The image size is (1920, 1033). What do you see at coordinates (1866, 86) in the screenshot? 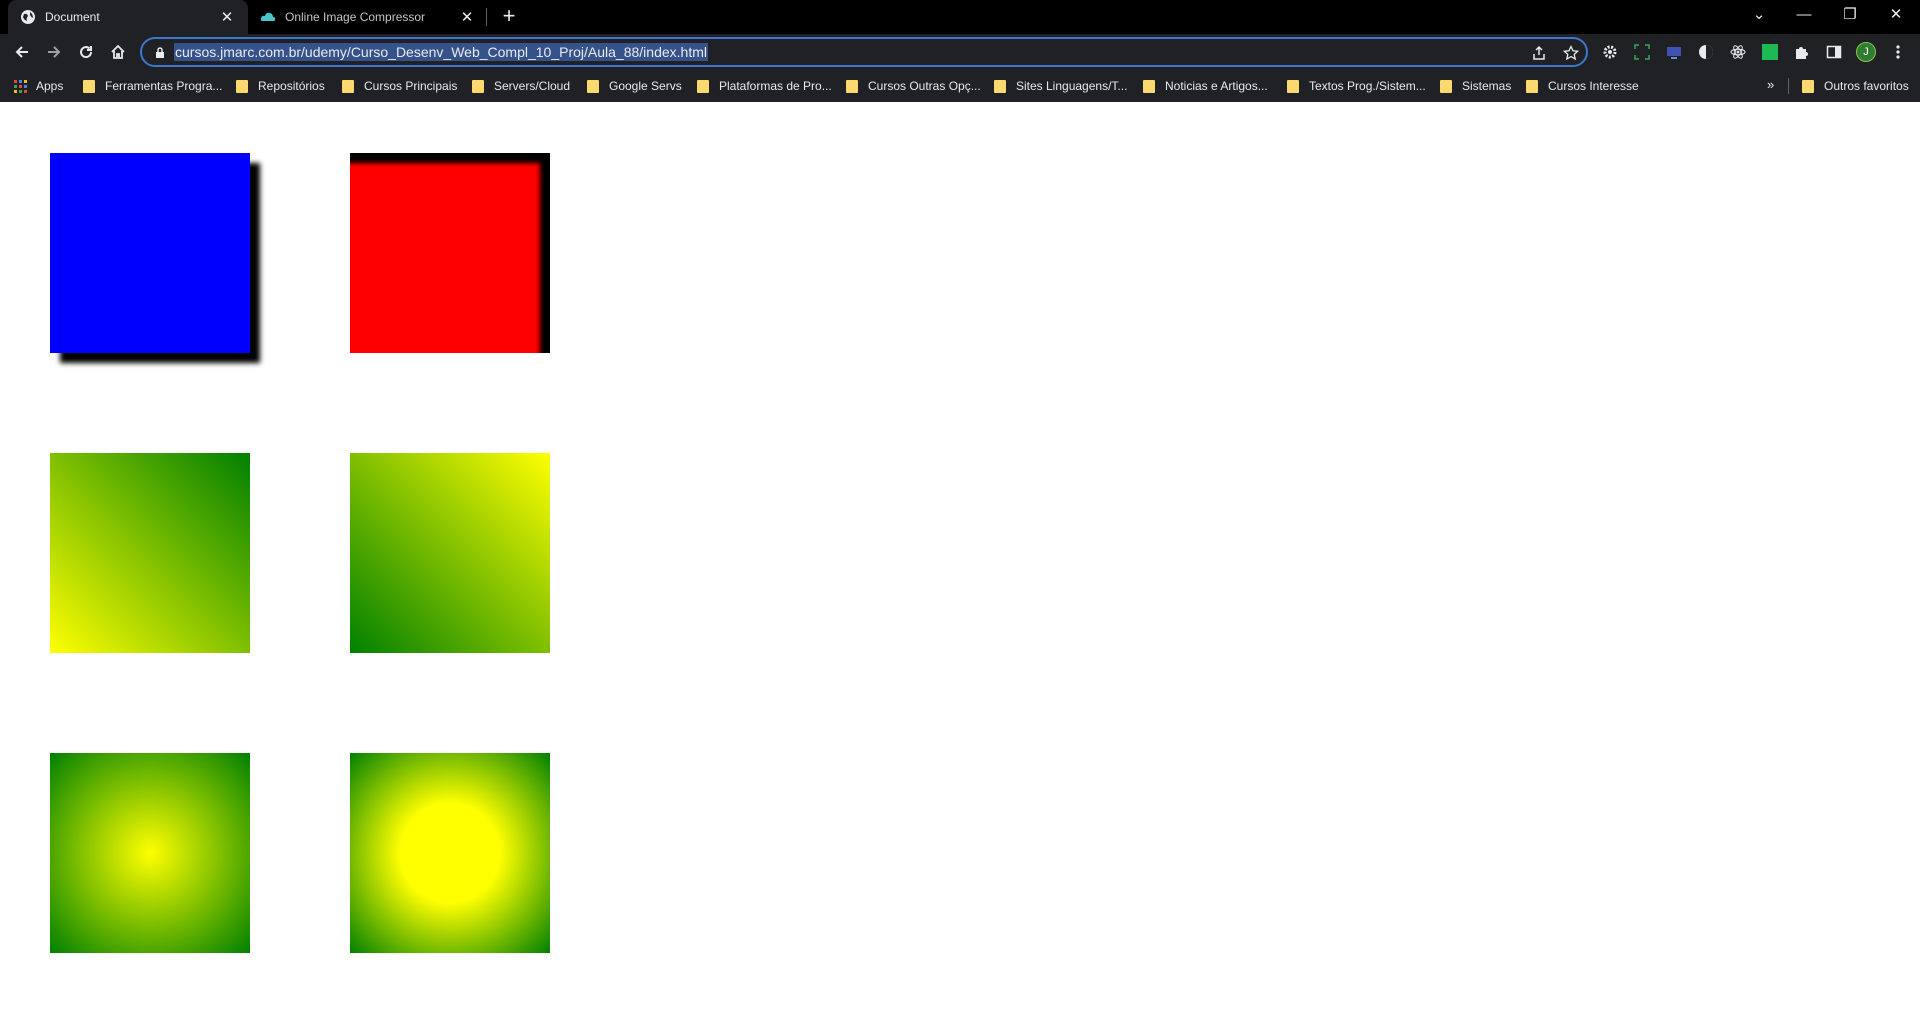
I see `bookmark-label: Outros favoritos` at bounding box center [1866, 86].